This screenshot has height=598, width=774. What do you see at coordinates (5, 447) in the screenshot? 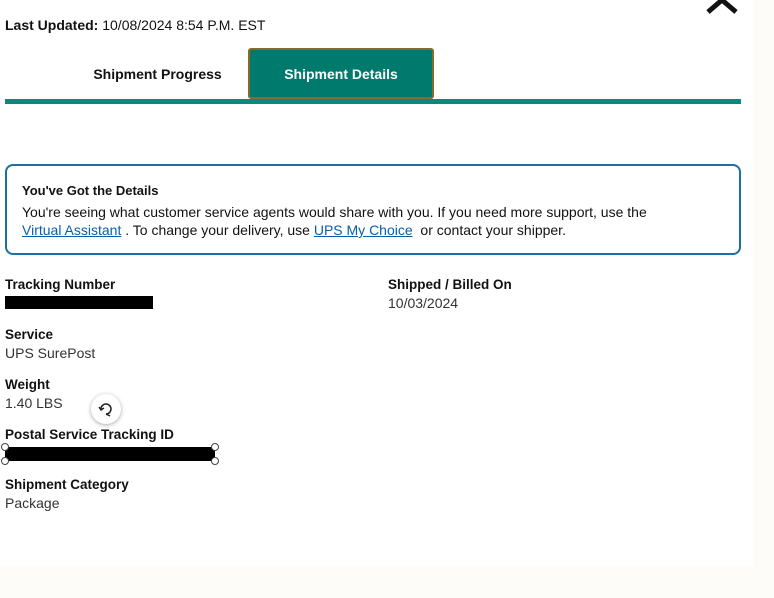
I see `resize-handle-top-left` at bounding box center [5, 447].